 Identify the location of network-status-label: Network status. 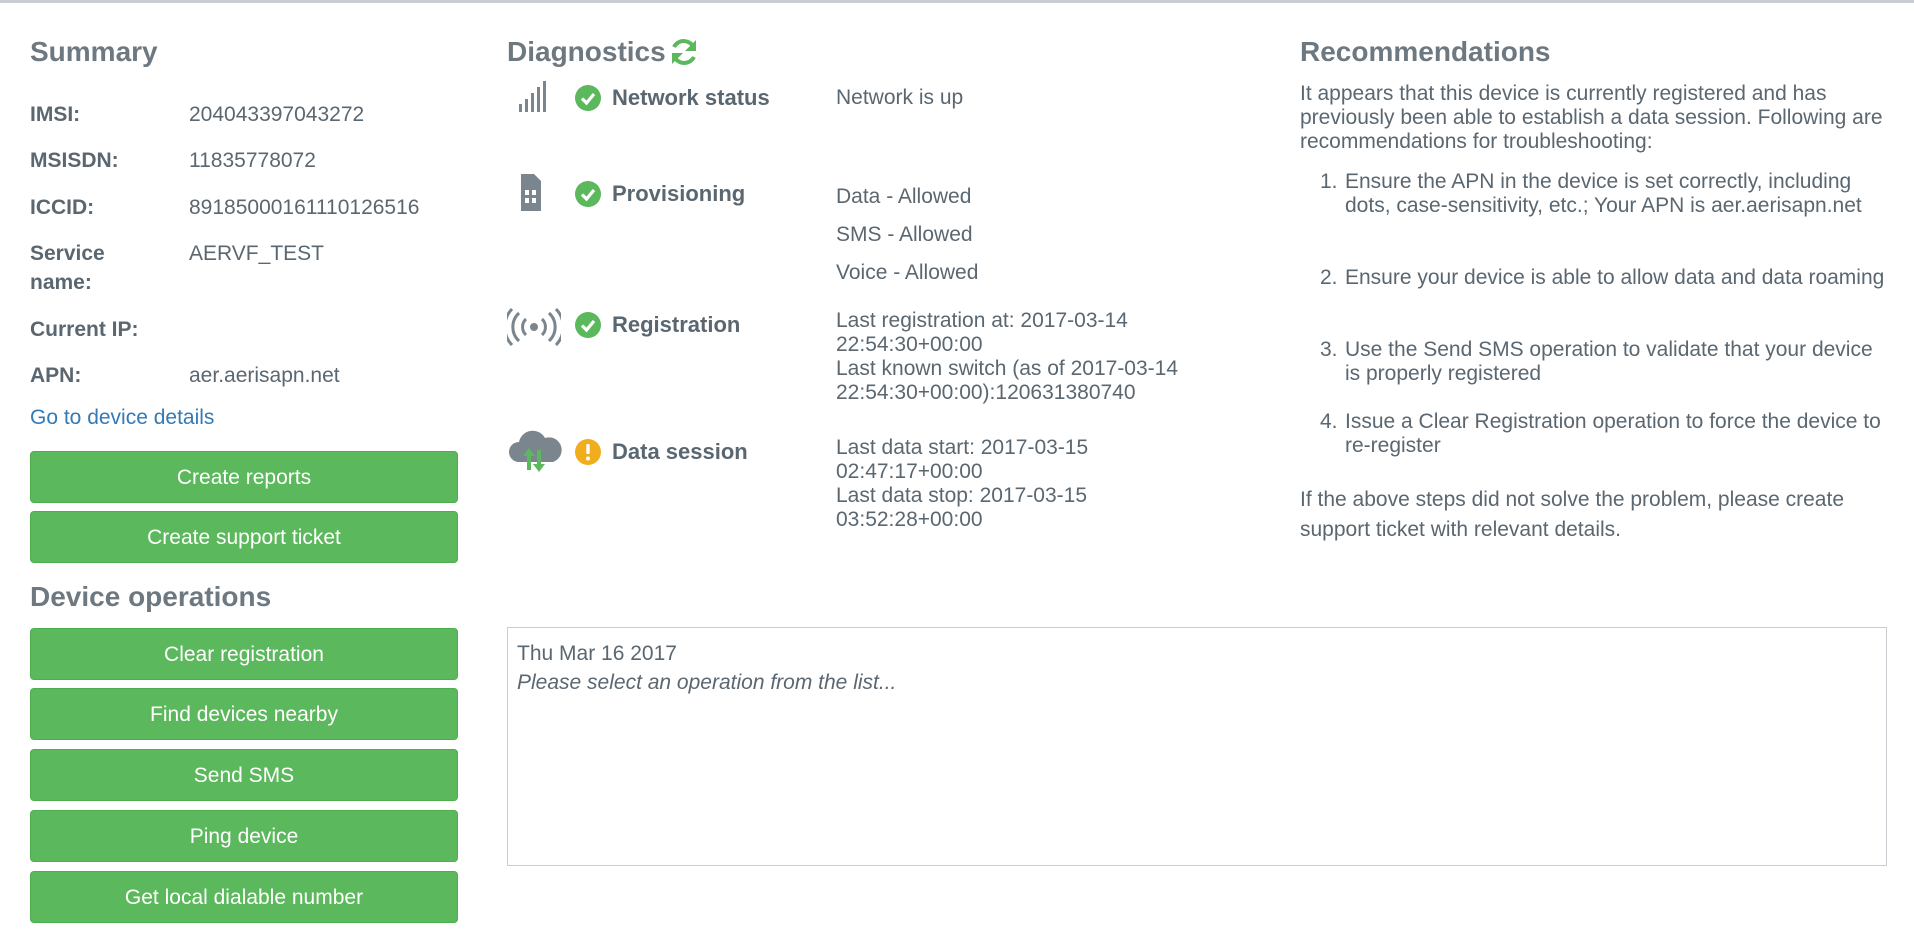
(691, 97).